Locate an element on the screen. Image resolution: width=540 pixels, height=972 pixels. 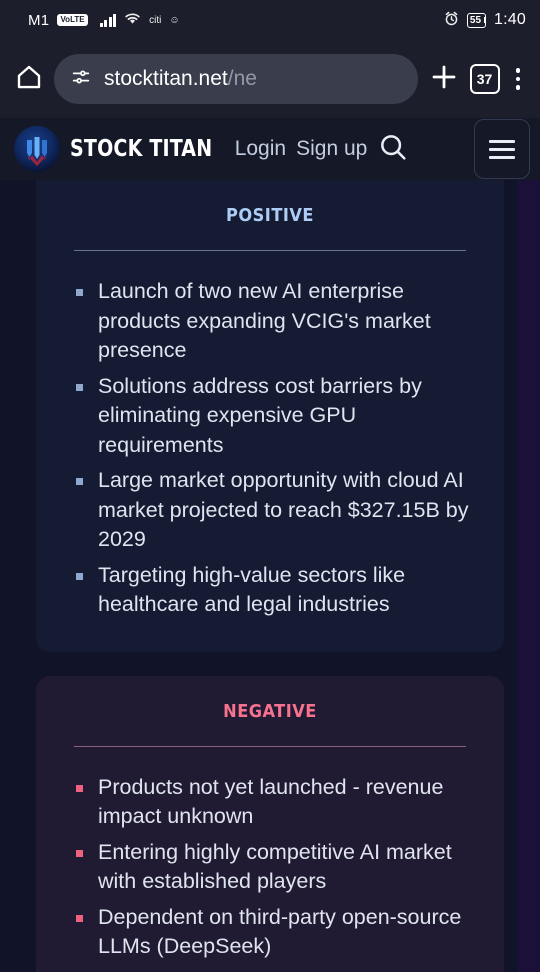
login-link: Login is located at coordinates (260, 149).